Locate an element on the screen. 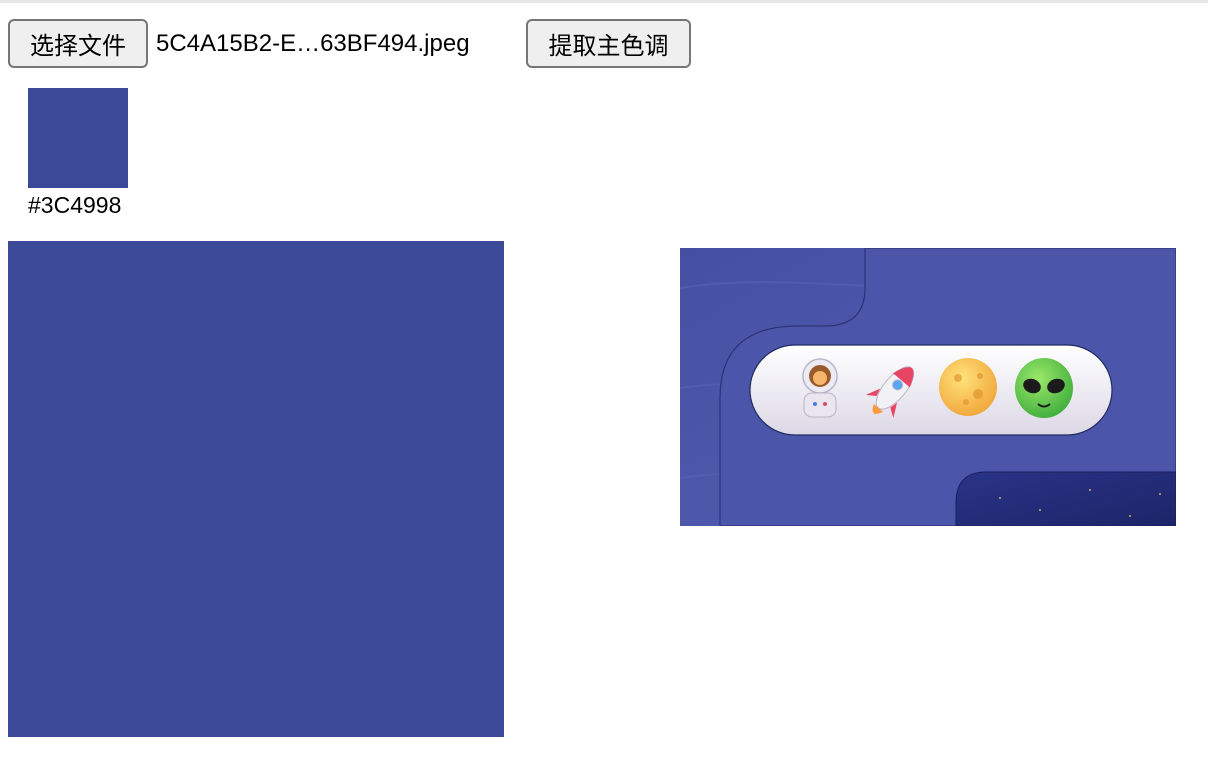  choose-file-button: 选择文件 is located at coordinates (78, 43).